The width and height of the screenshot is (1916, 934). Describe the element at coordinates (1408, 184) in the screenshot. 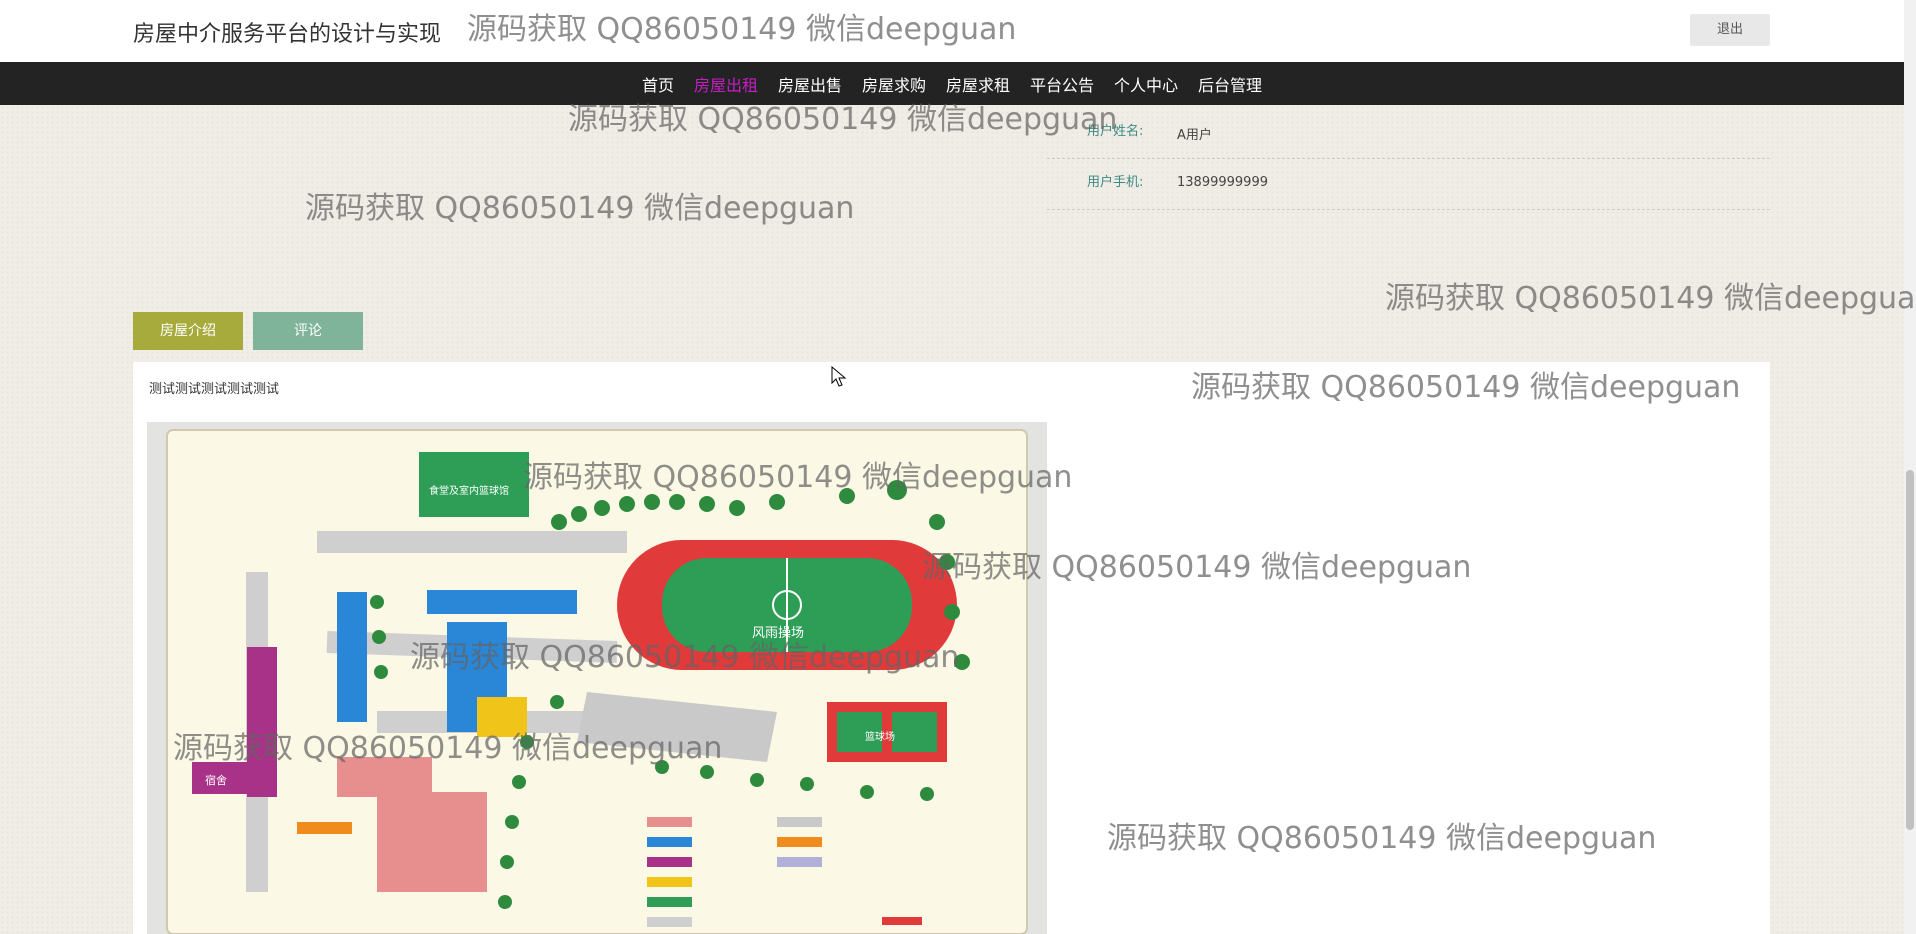

I see `user-phone-row: 用户手机: 13899999999` at that location.